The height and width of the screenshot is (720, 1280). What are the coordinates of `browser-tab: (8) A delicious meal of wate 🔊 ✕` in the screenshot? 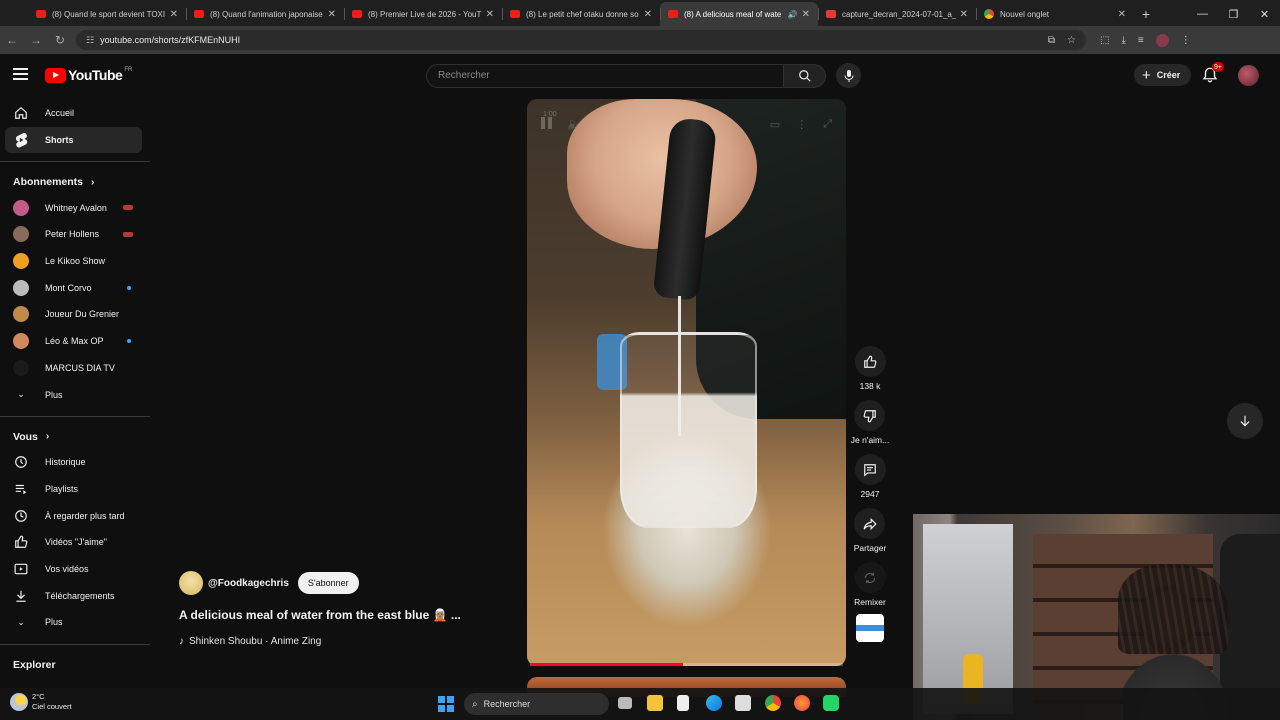 It's located at (739, 14).